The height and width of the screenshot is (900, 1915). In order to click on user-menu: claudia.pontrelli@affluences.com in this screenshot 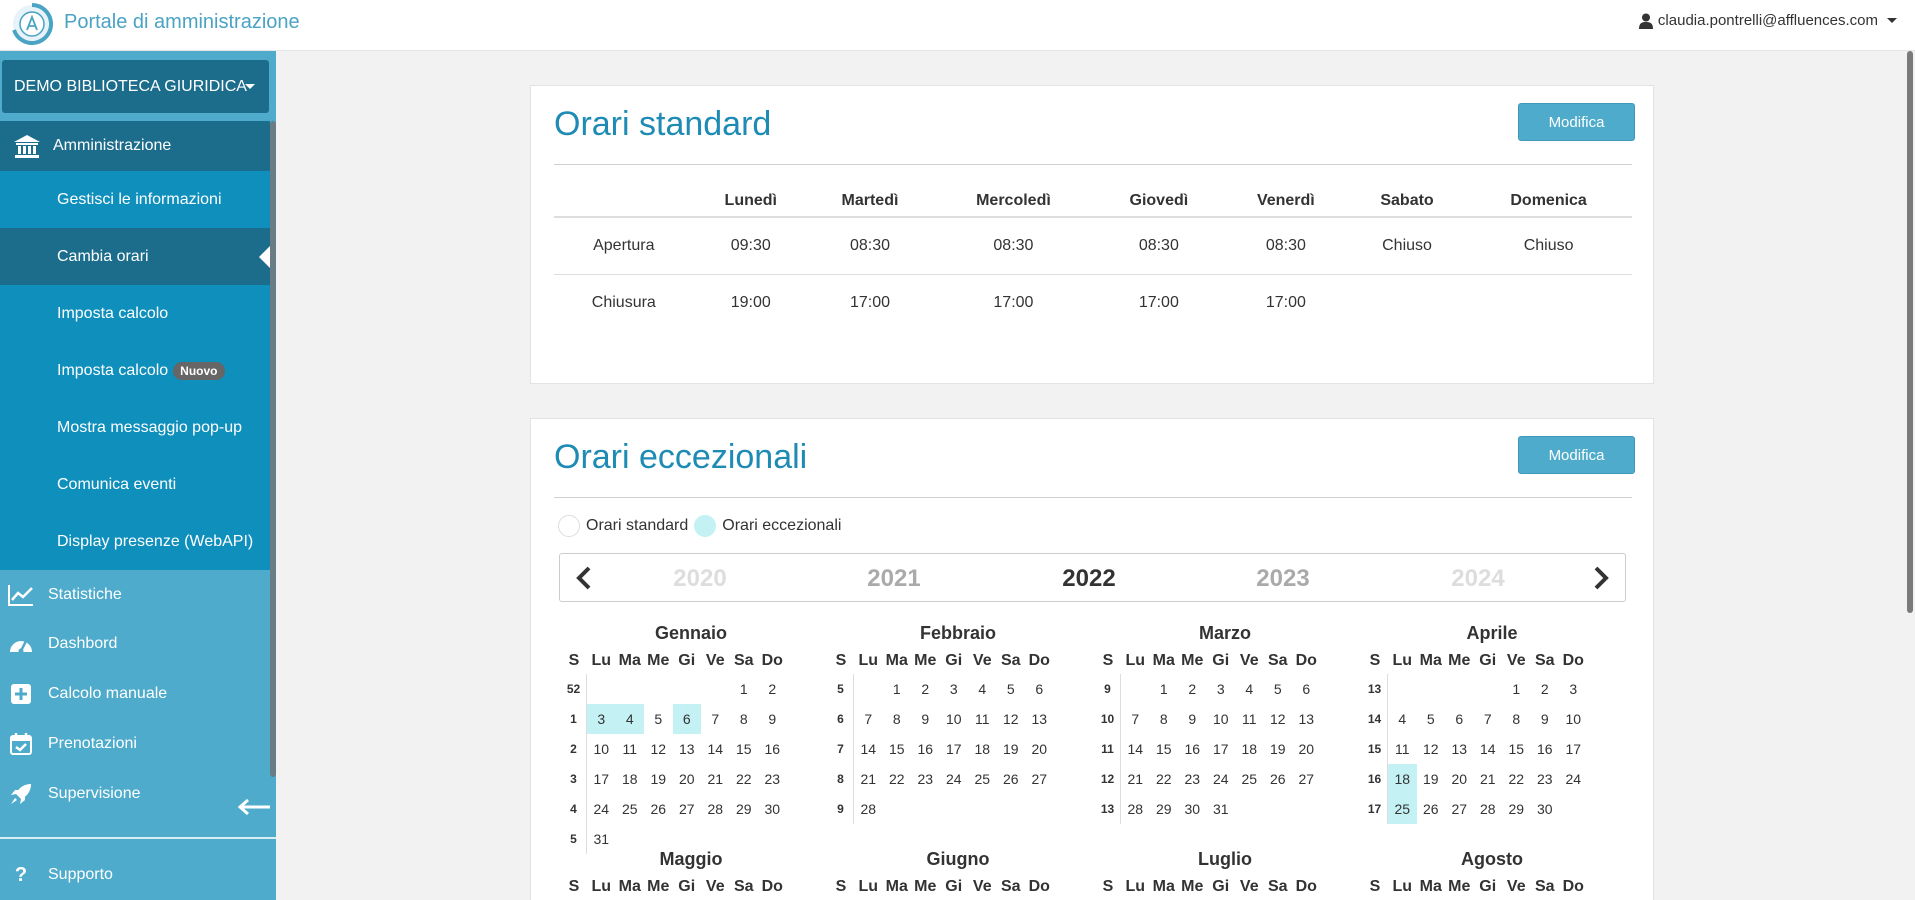, I will do `click(1767, 20)`.